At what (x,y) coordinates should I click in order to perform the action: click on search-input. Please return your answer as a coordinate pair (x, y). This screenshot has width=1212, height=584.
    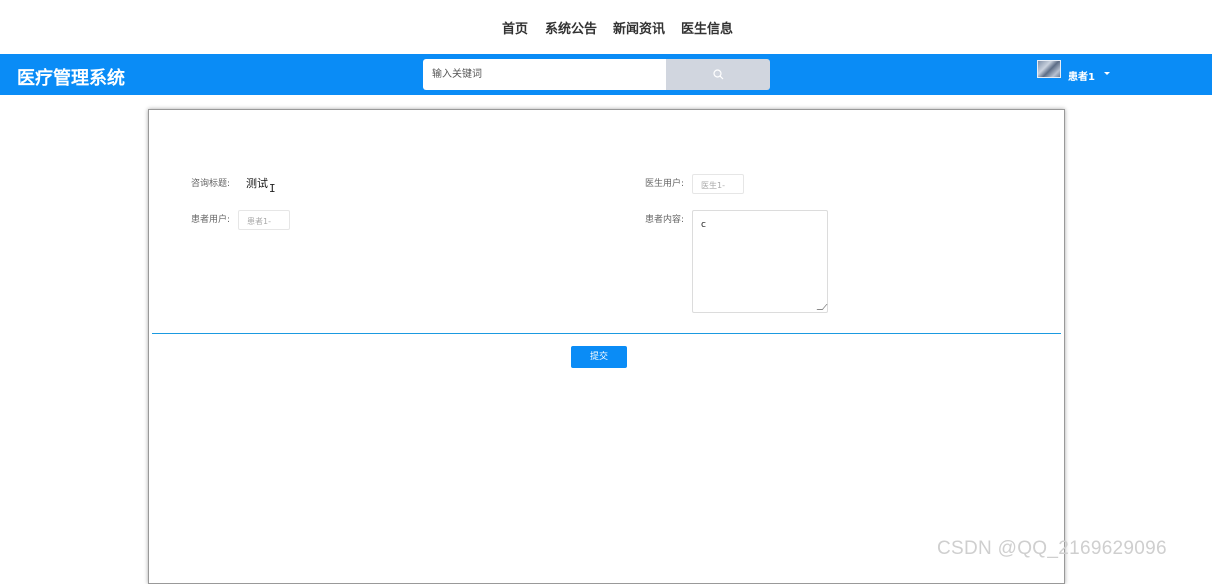
    Looking at the image, I should click on (545, 74).